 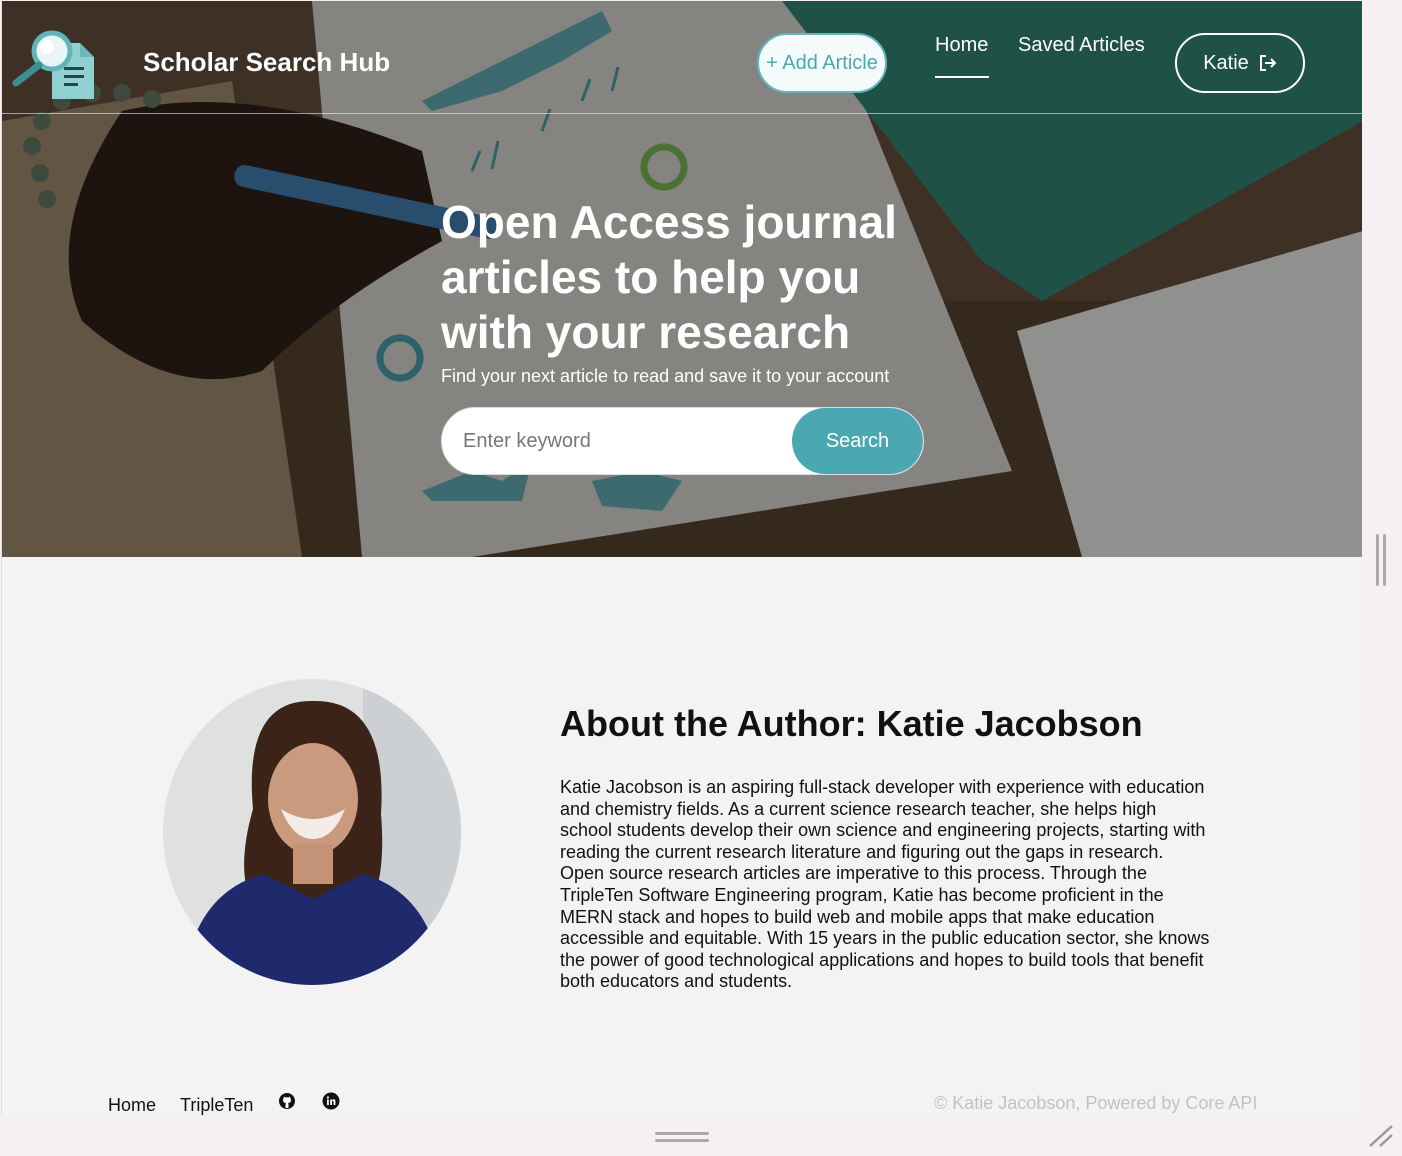 What do you see at coordinates (287, 1101) in the screenshot?
I see `github-icon` at bounding box center [287, 1101].